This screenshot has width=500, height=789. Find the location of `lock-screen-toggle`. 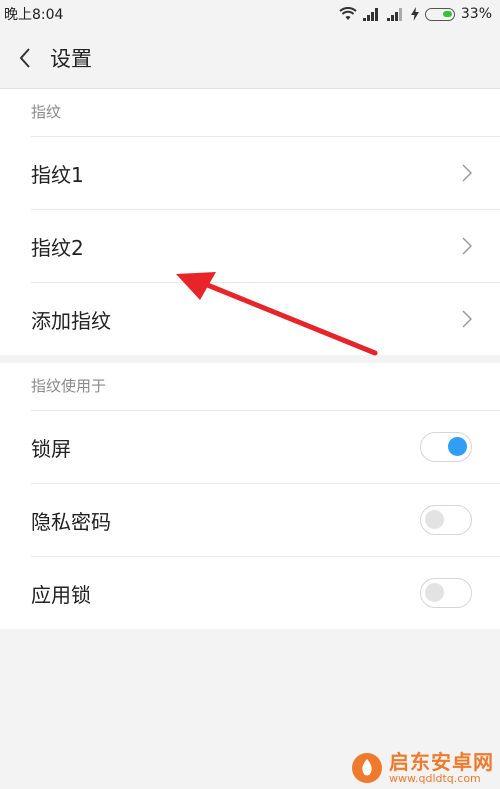

lock-screen-toggle is located at coordinates (446, 447).